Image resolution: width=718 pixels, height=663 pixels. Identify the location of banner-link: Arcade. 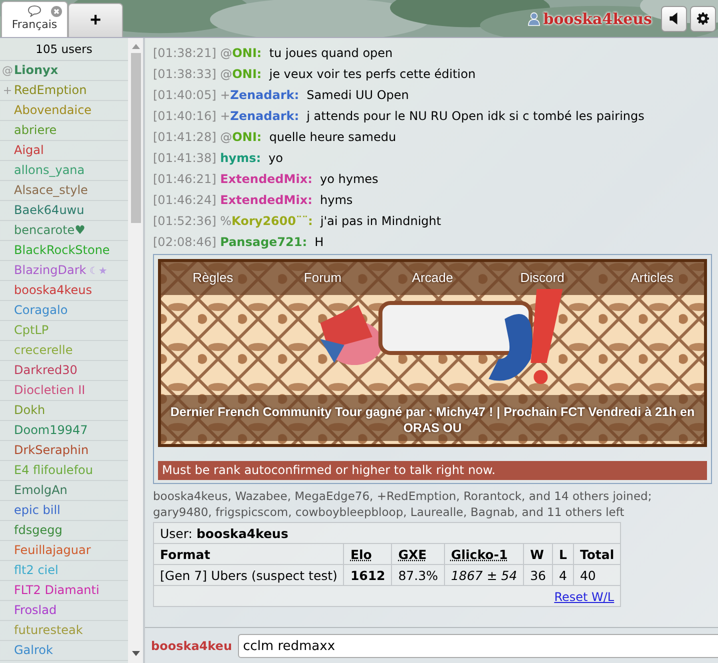
(433, 277).